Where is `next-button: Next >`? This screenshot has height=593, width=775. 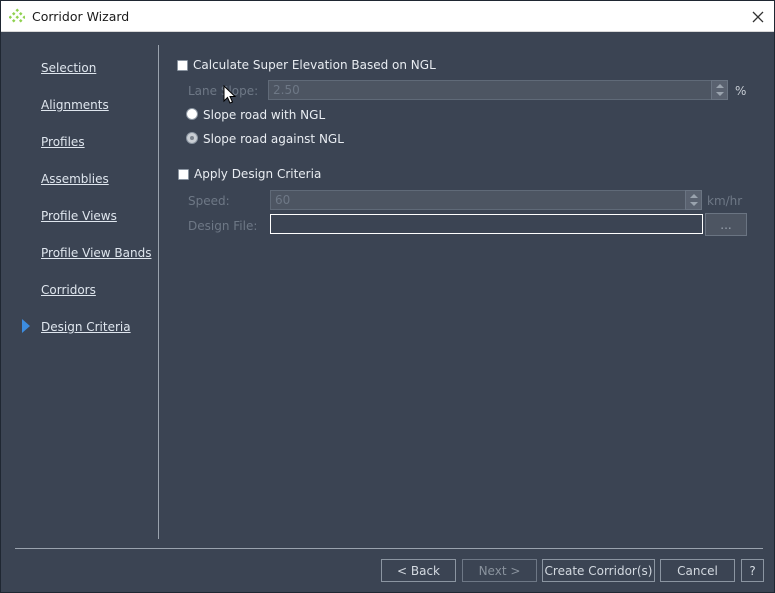
next-button: Next > is located at coordinates (499, 570).